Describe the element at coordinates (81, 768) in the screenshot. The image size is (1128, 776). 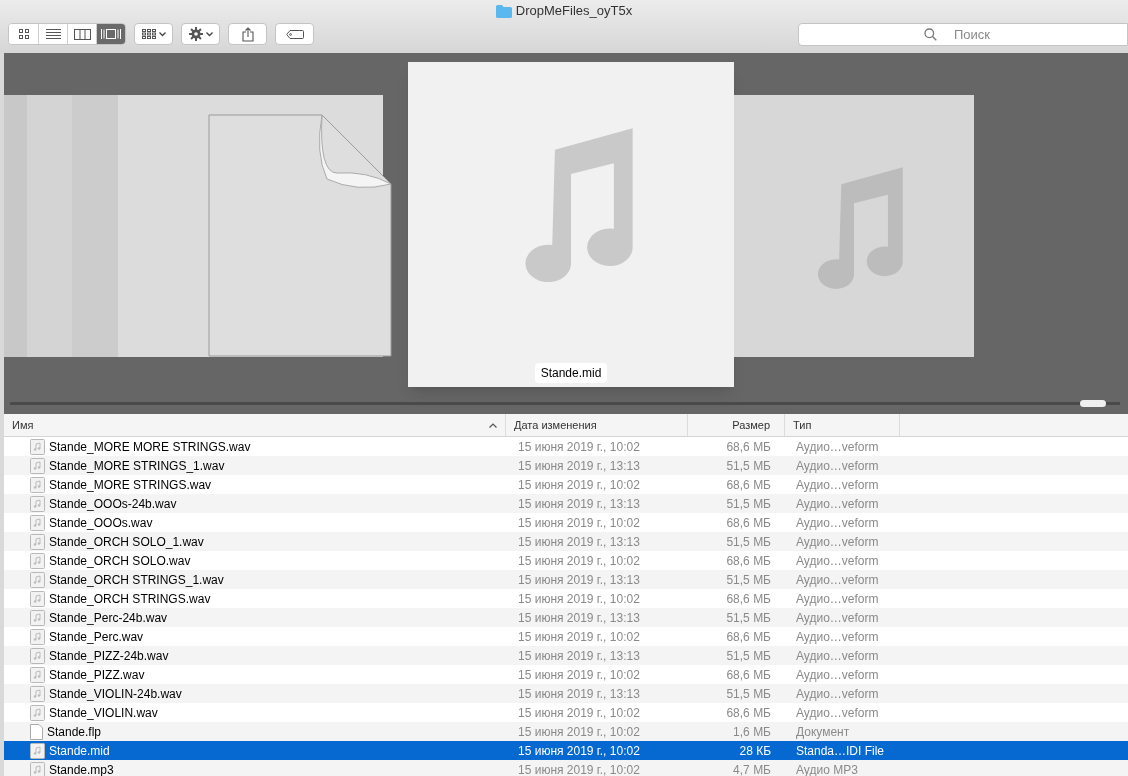
I see `file-name: Stande.mp3` at that location.